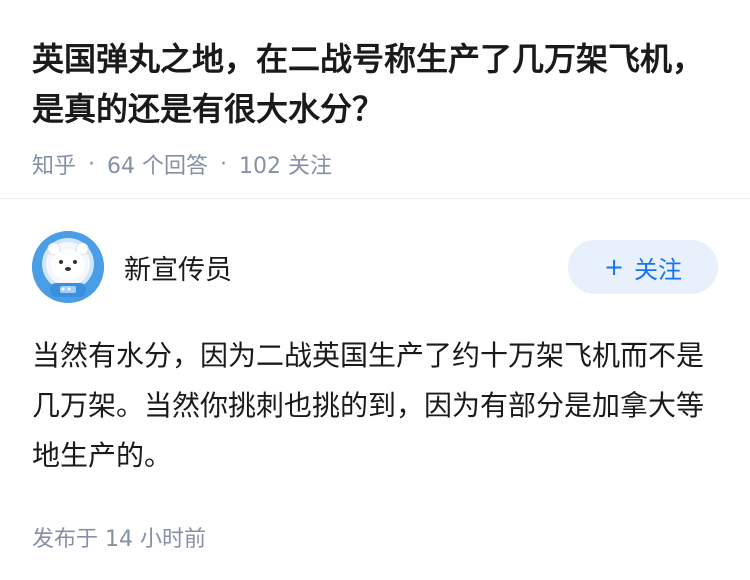 The width and height of the screenshot is (750, 580). I want to click on avatar, so click(68, 267).